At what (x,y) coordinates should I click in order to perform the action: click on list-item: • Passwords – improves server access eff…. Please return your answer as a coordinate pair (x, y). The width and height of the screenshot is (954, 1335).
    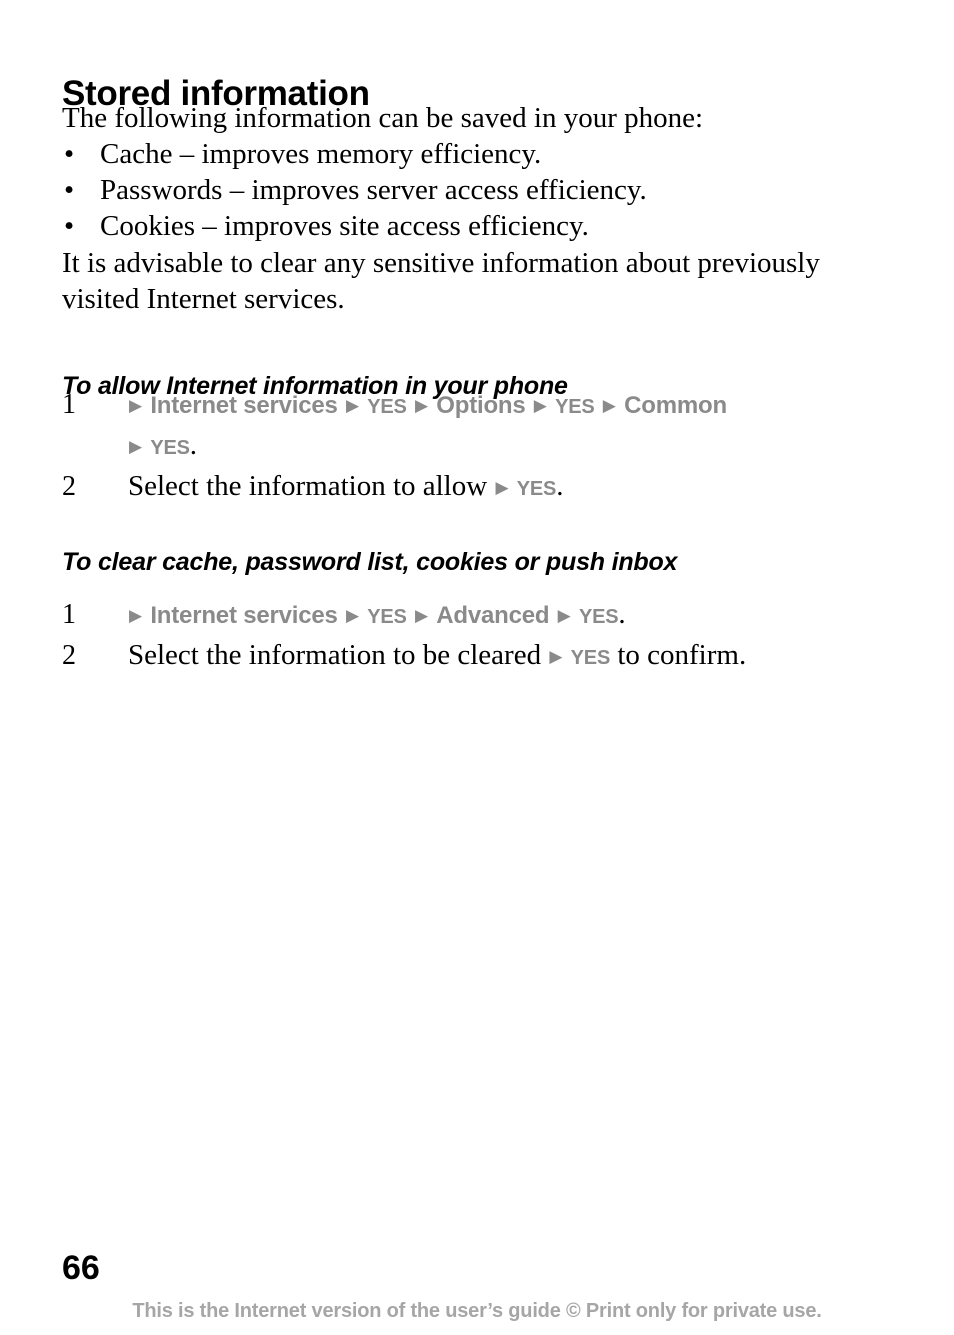
    Looking at the image, I should click on (482, 190).